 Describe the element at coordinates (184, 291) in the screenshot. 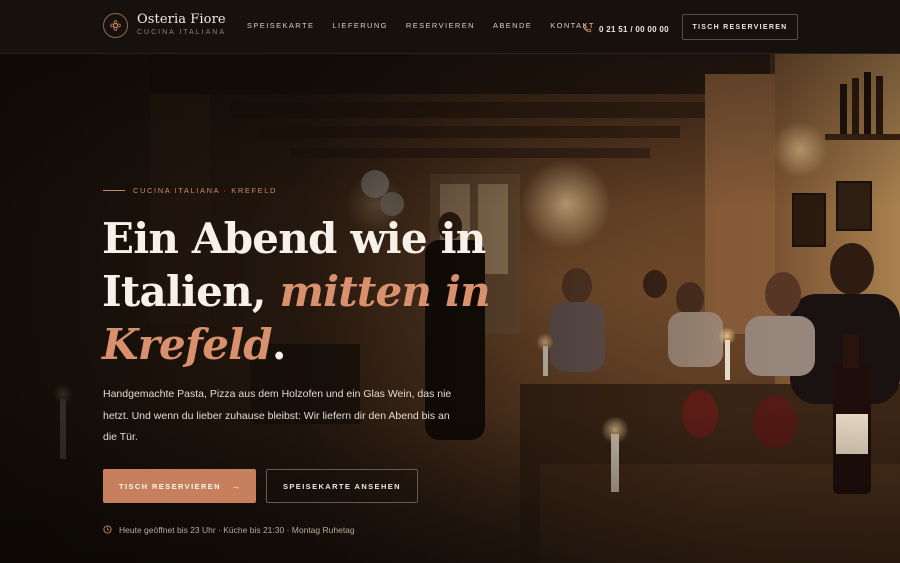

I see `headline-line-2-plain: Italien,` at that location.